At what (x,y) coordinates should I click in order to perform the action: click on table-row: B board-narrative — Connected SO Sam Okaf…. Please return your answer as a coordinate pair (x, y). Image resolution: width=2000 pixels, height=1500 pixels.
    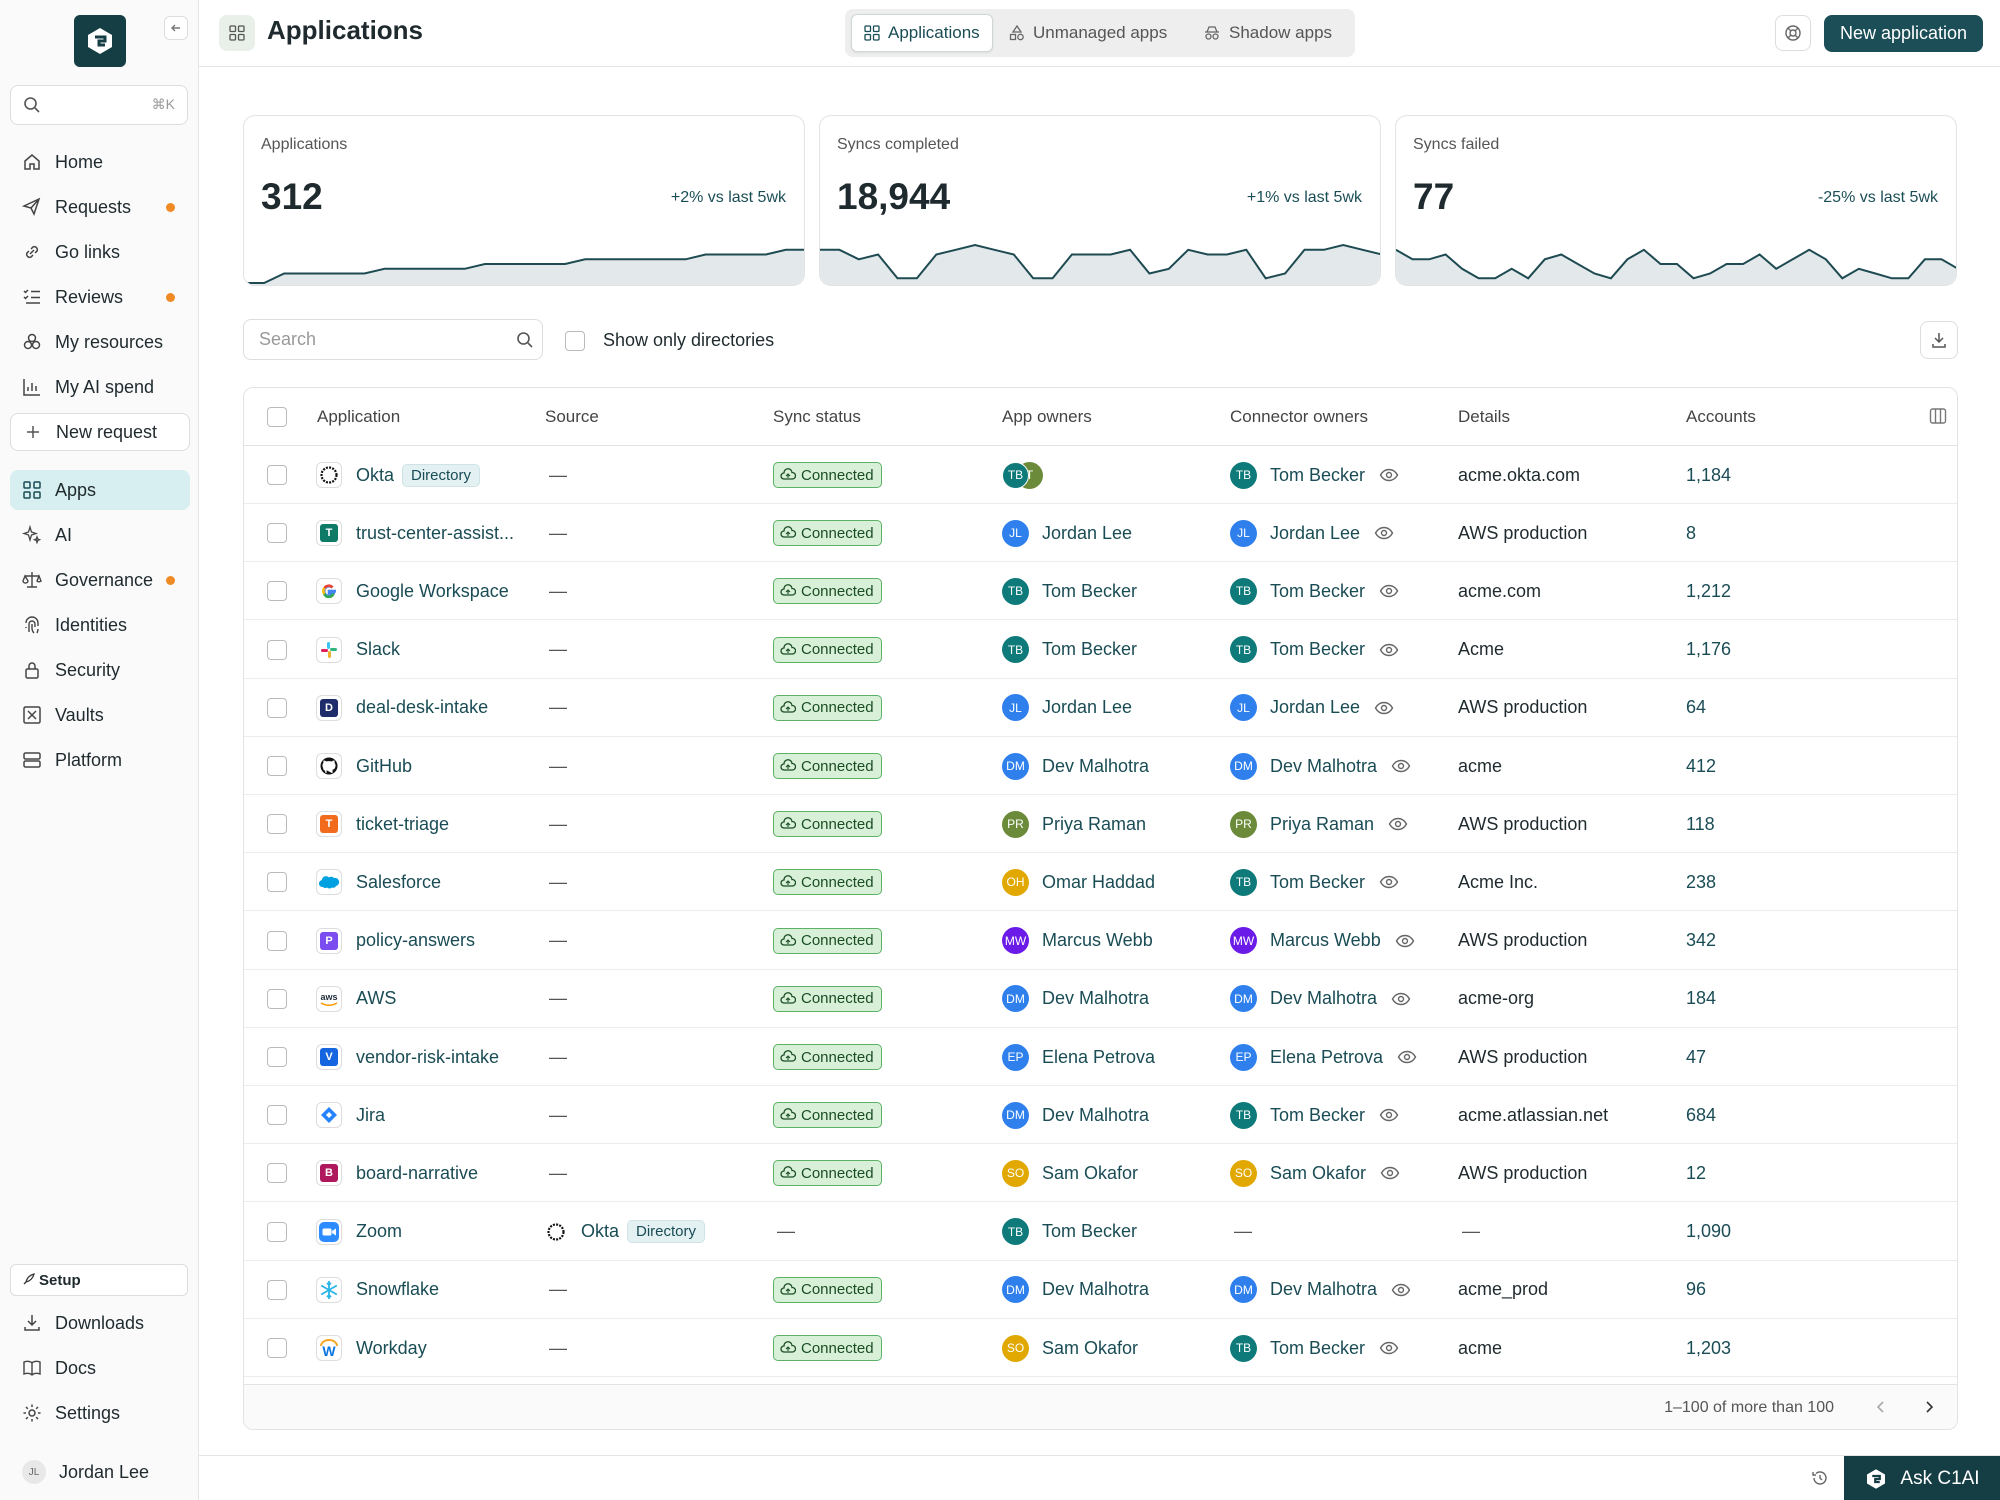
    Looking at the image, I should click on (1100, 1173).